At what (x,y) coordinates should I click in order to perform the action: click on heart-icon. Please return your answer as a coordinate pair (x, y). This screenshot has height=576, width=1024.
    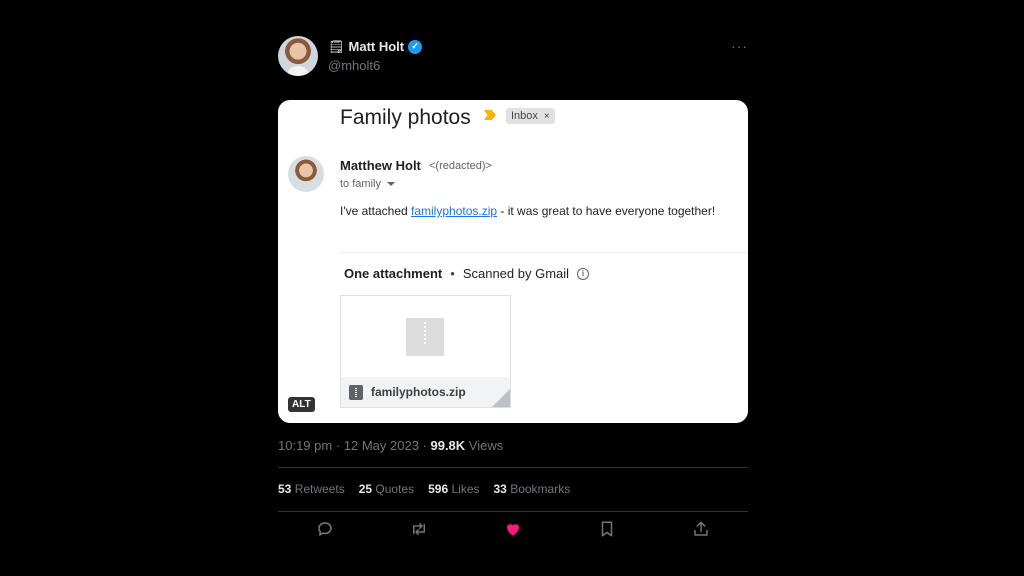
    Looking at the image, I should click on (513, 530).